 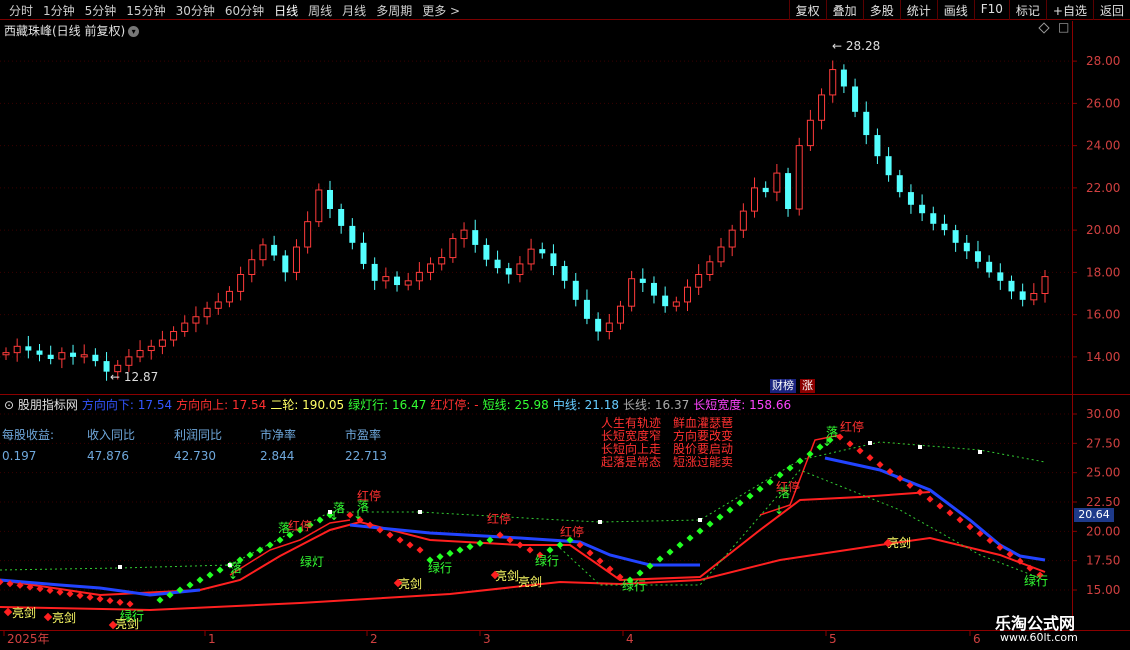 What do you see at coordinates (198, 435) in the screenshot?
I see `fin-label-profit: 利润同比` at bounding box center [198, 435].